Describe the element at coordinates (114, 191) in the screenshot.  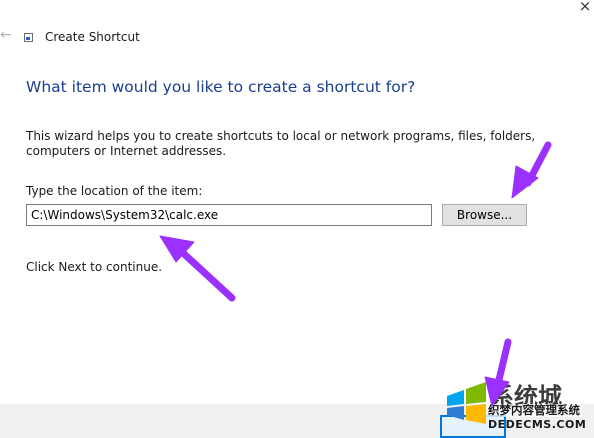
I see `location-label: Type the location of the item:` at that location.